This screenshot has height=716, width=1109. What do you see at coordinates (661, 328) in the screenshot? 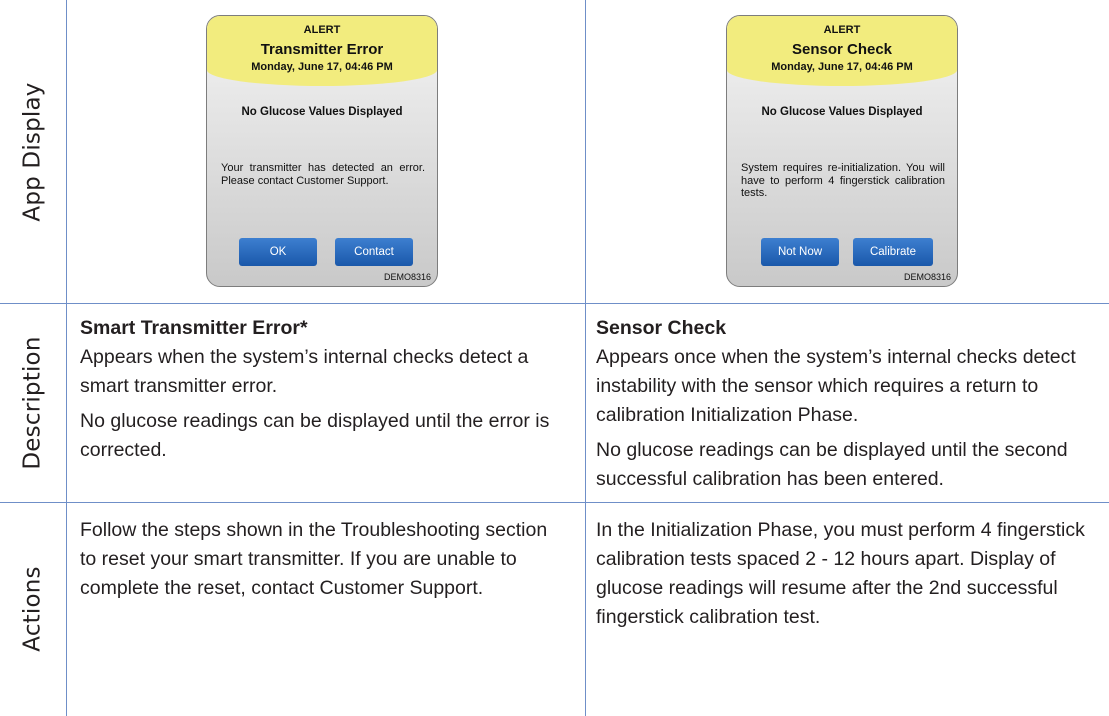
I see `description-title: Sensor Check` at bounding box center [661, 328].